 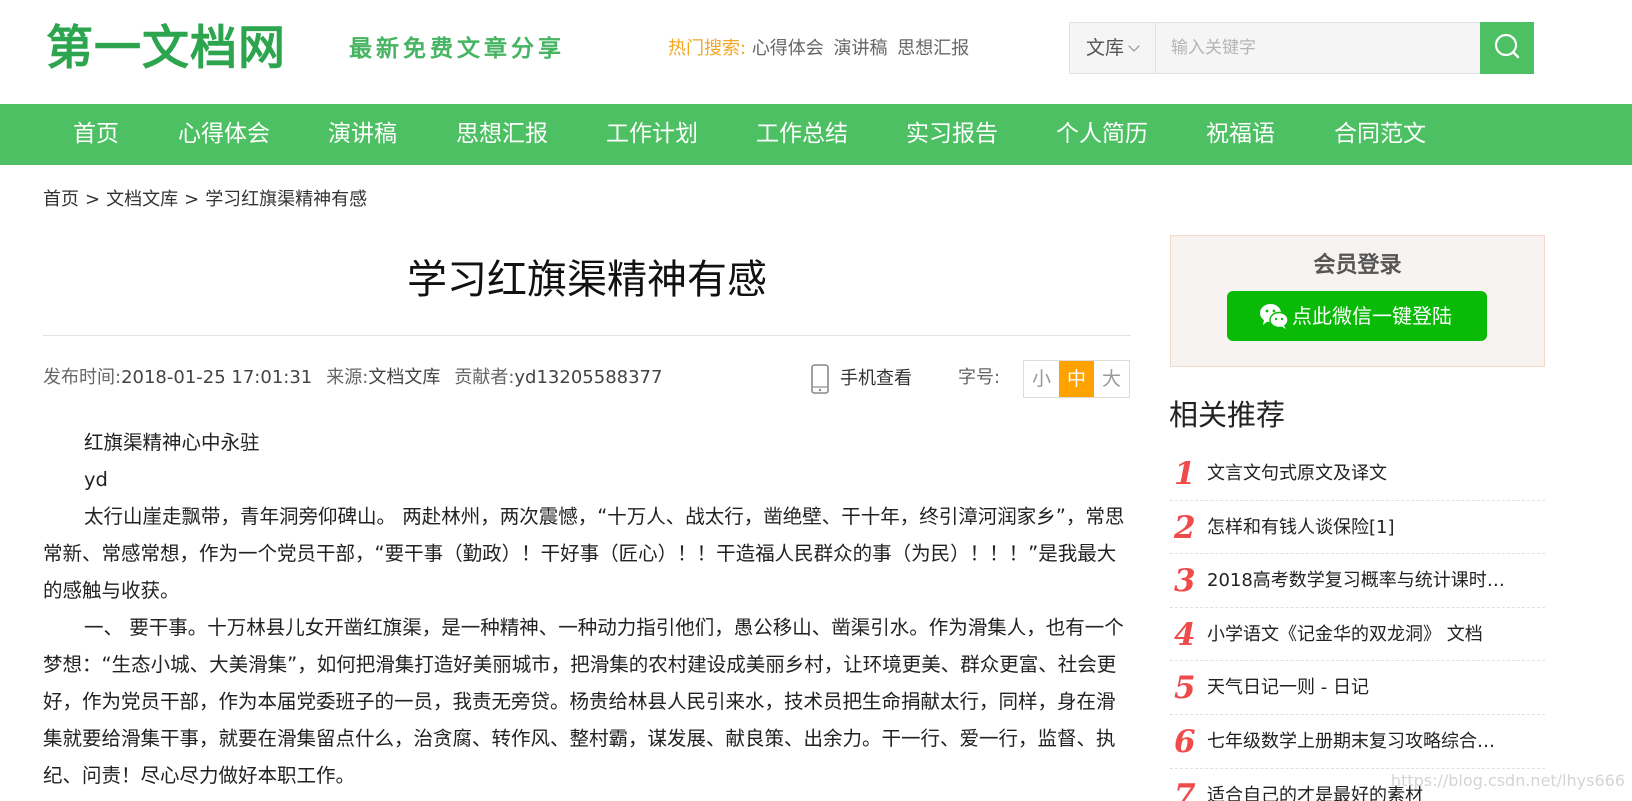 What do you see at coordinates (1274, 316) in the screenshot?
I see `wechat-icon` at bounding box center [1274, 316].